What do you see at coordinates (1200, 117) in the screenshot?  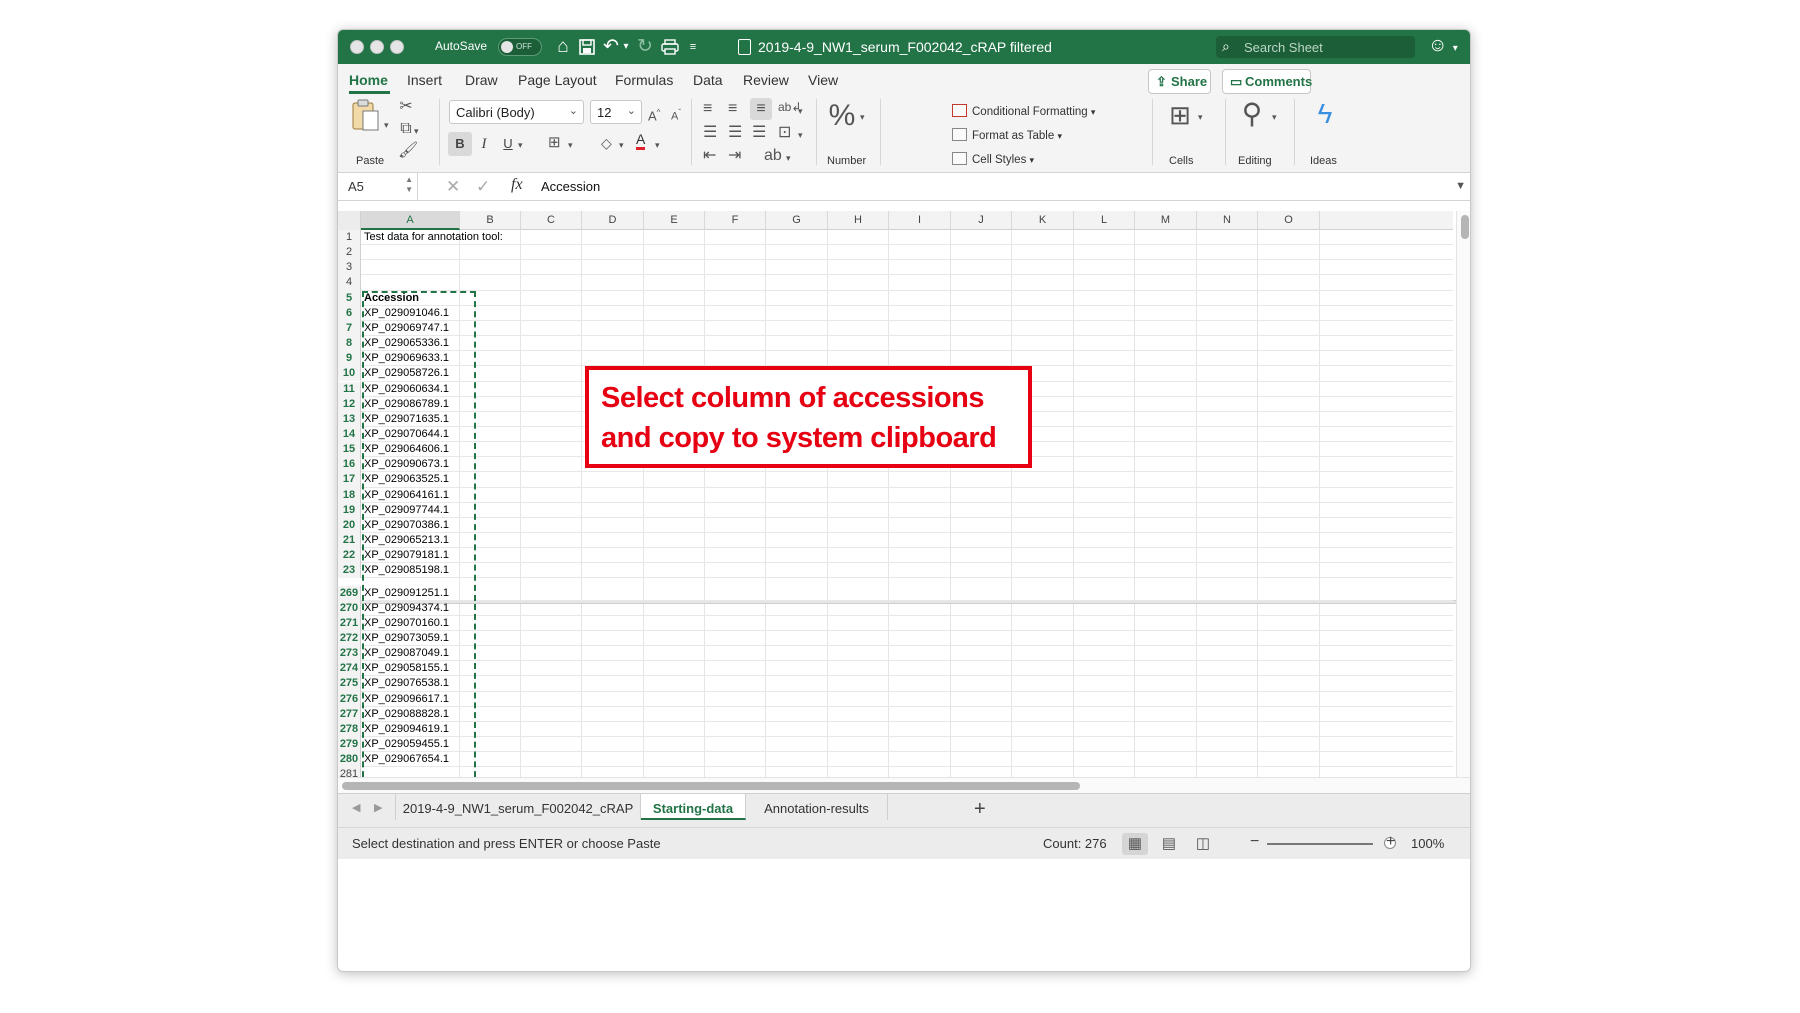 I see `cells-dropdown-icon: ▾` at bounding box center [1200, 117].